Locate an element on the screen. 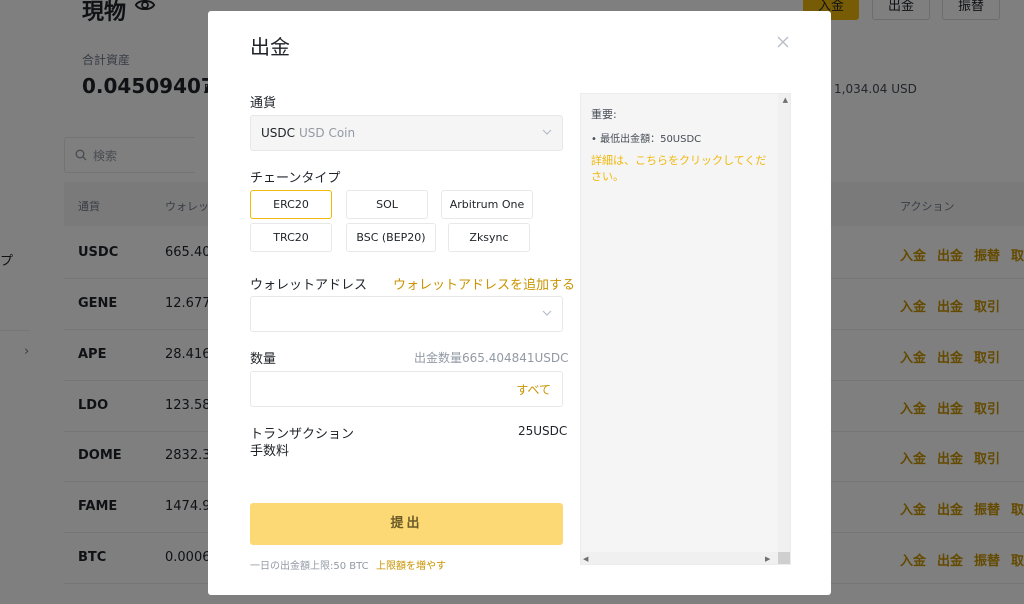 The height and width of the screenshot is (604, 1024). currency-select: USDC USD Coin is located at coordinates (406, 133).